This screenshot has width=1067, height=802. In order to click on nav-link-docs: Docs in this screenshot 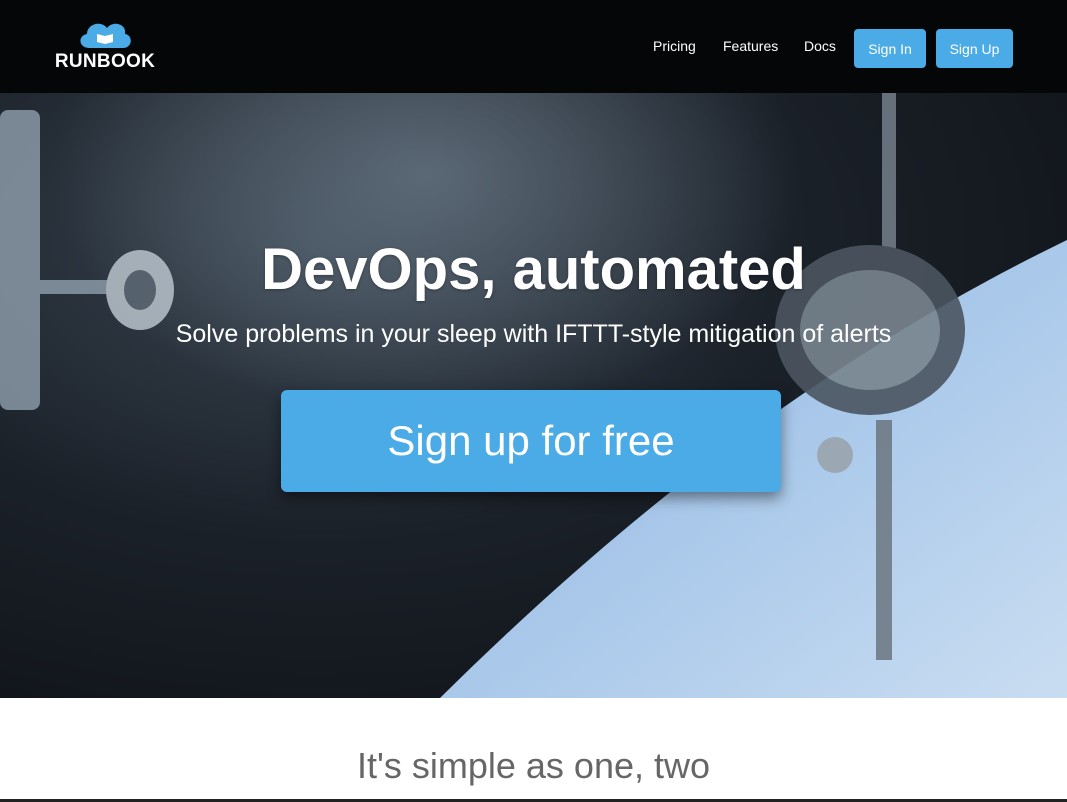, I will do `click(820, 46)`.